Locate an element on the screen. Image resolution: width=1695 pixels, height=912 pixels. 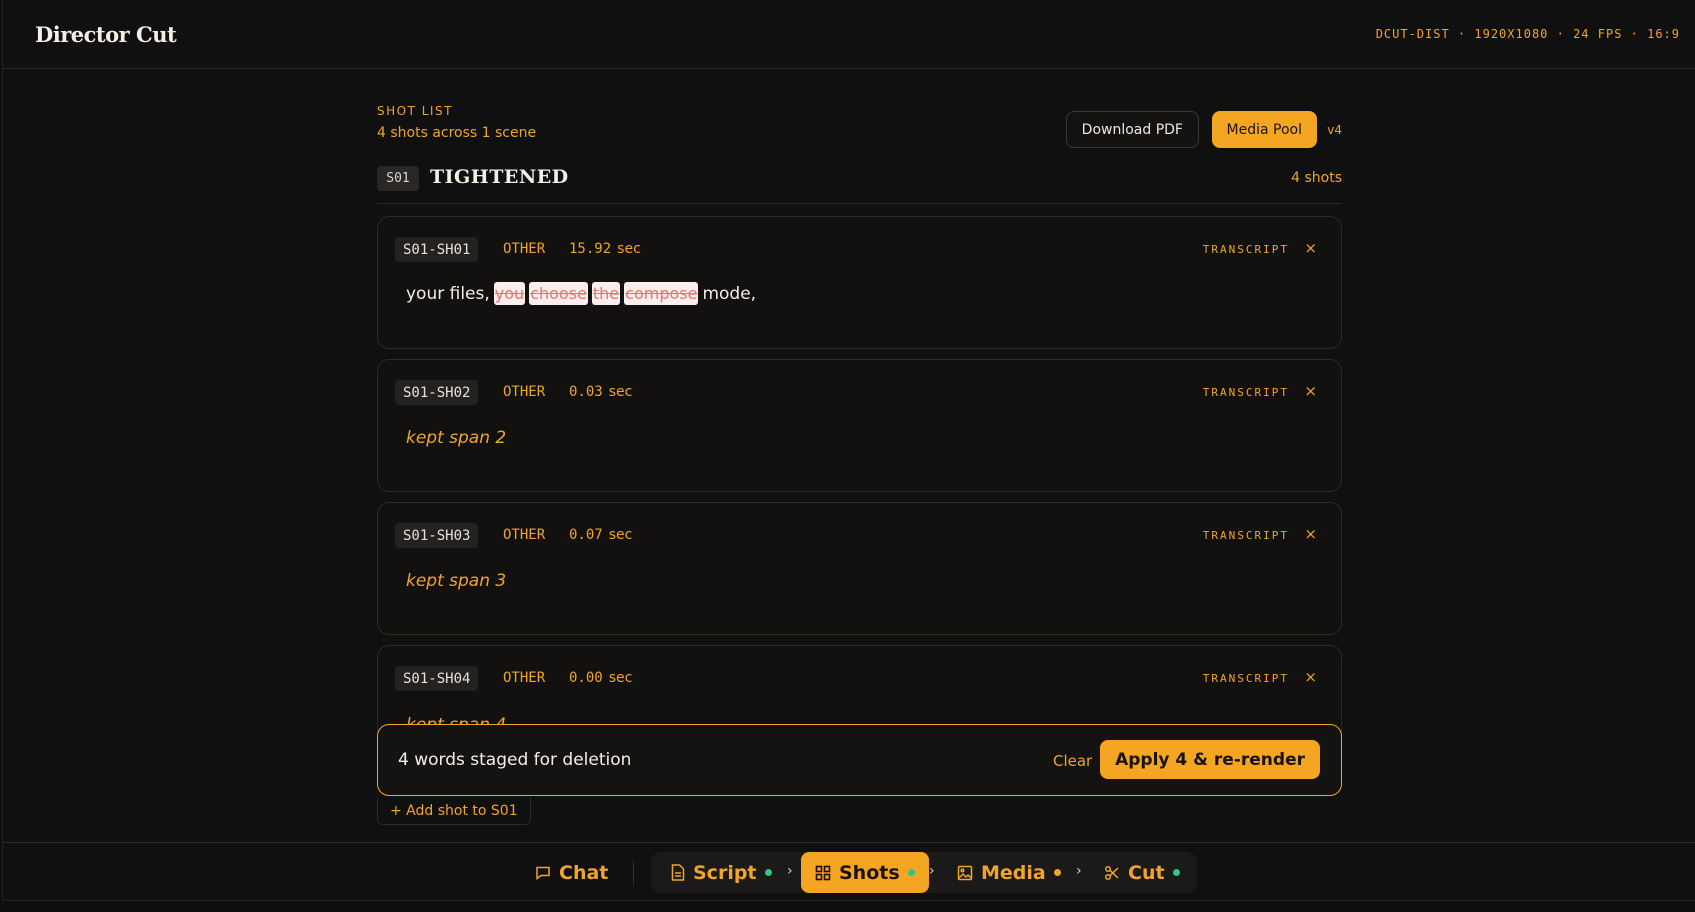
download-pdf-button: Download PDF is located at coordinates (1132, 129).